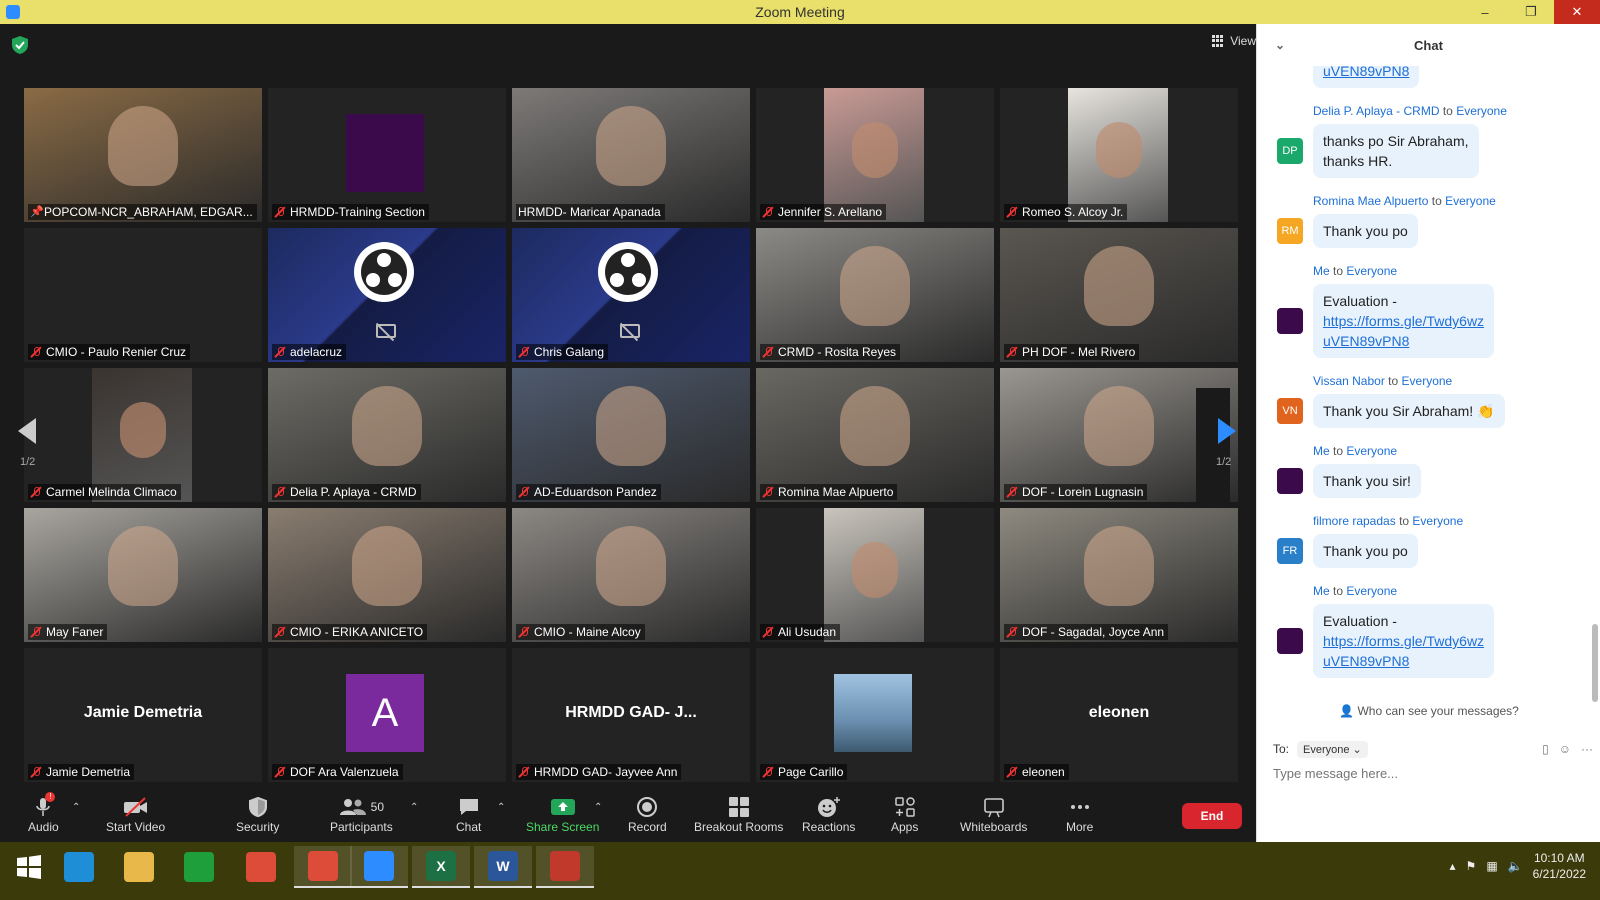 Image resolution: width=1600 pixels, height=900 pixels. I want to click on chat-button: Chat, so click(468, 814).